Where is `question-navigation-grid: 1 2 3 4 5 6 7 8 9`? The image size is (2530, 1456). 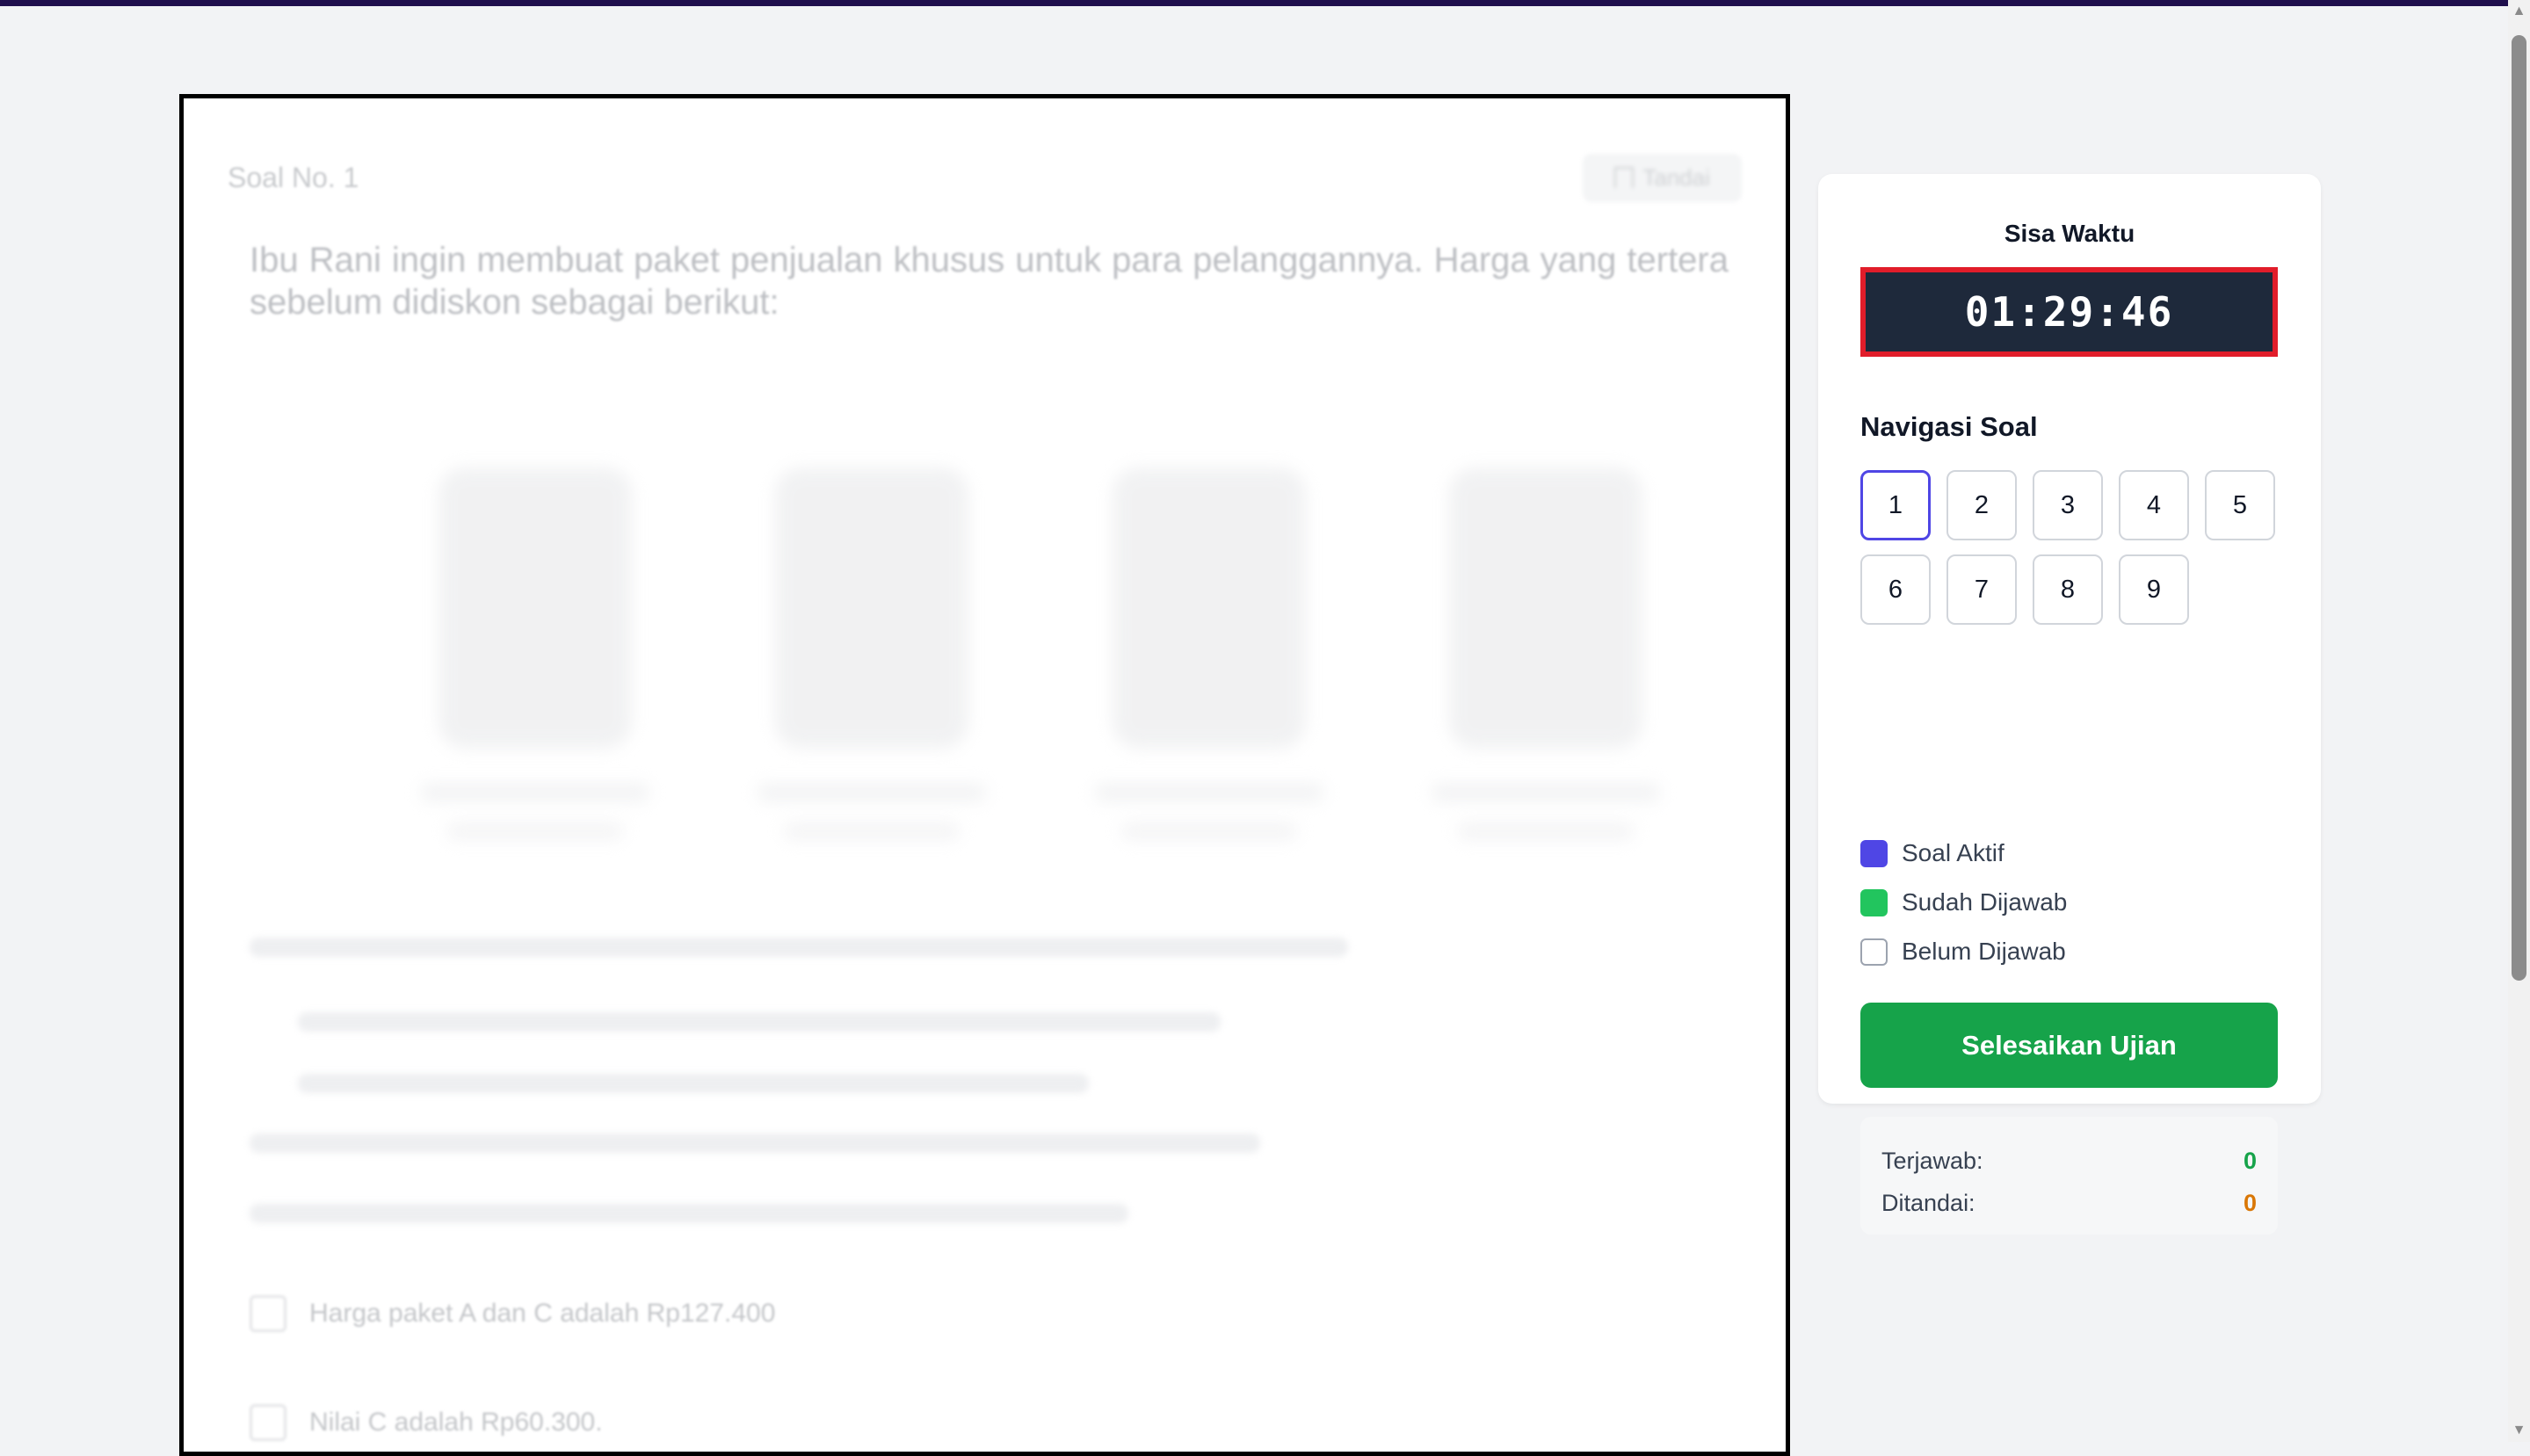 question-navigation-grid: 1 2 3 4 5 6 7 8 9 is located at coordinates (2071, 547).